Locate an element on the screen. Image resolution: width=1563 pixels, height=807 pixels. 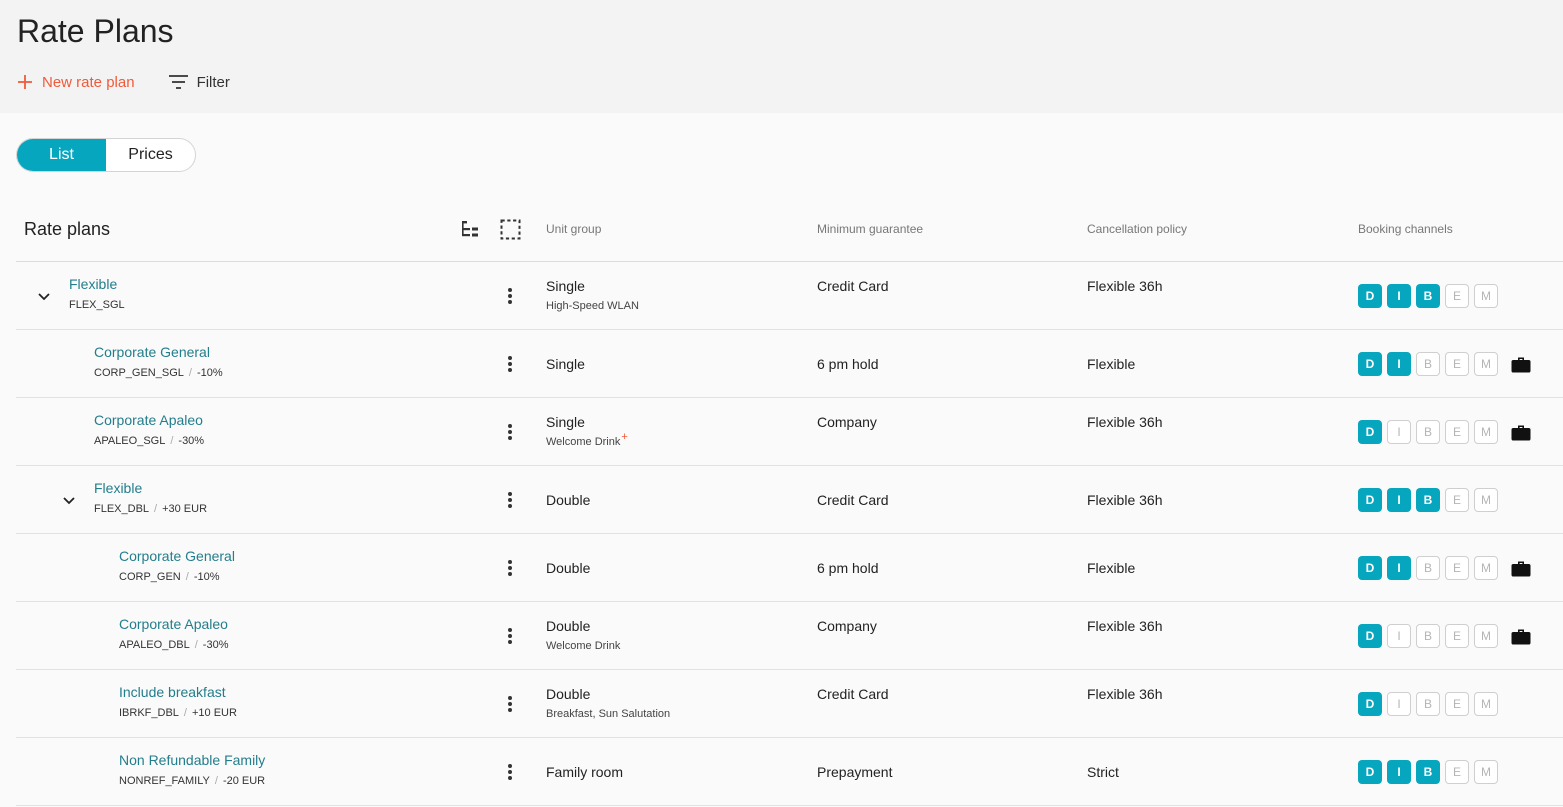
header-actions: New rate plan Filter is located at coordinates (123, 82).